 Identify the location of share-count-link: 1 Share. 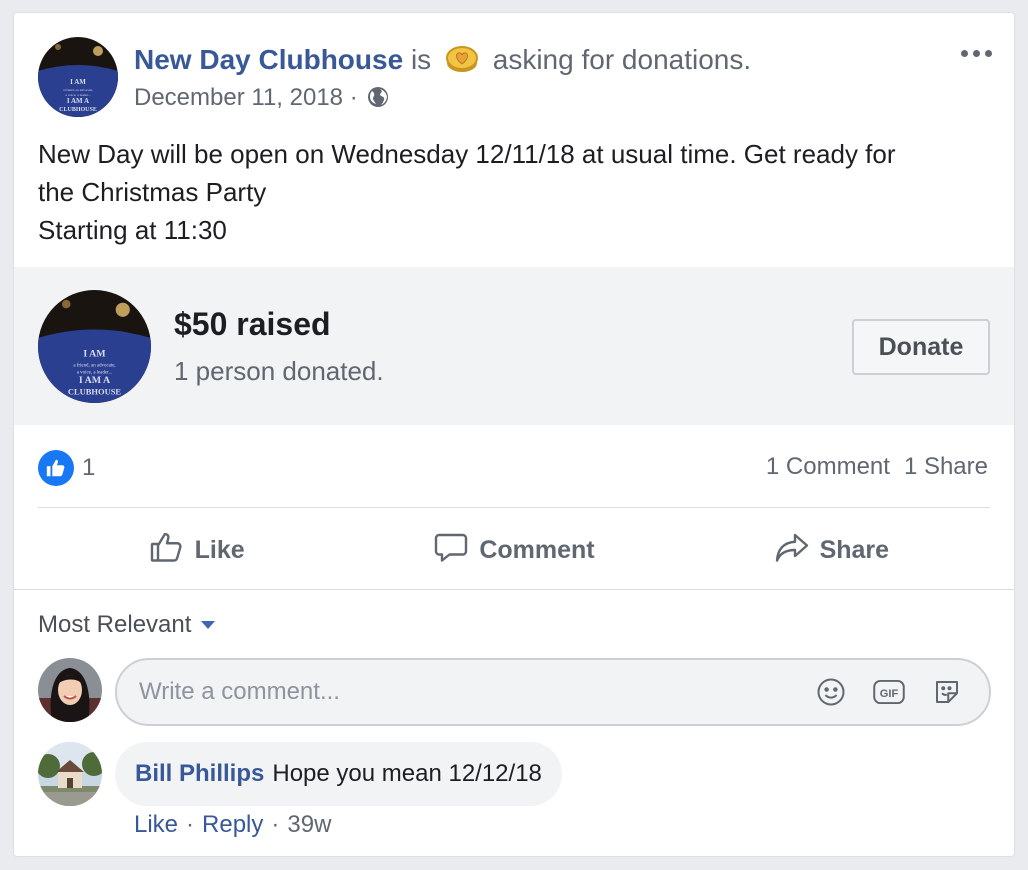
(946, 467).